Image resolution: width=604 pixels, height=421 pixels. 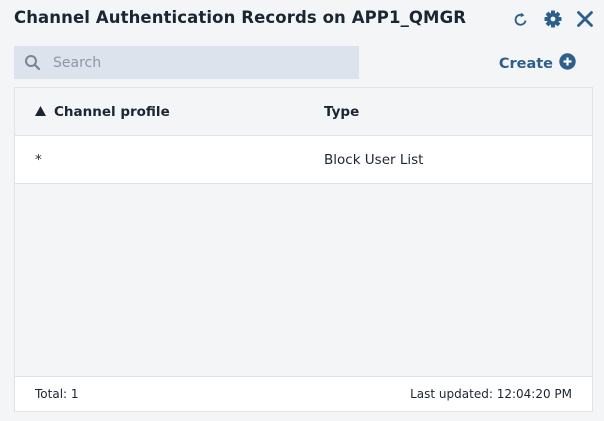 What do you see at coordinates (40, 112) in the screenshot?
I see `sort-ascending-icon` at bounding box center [40, 112].